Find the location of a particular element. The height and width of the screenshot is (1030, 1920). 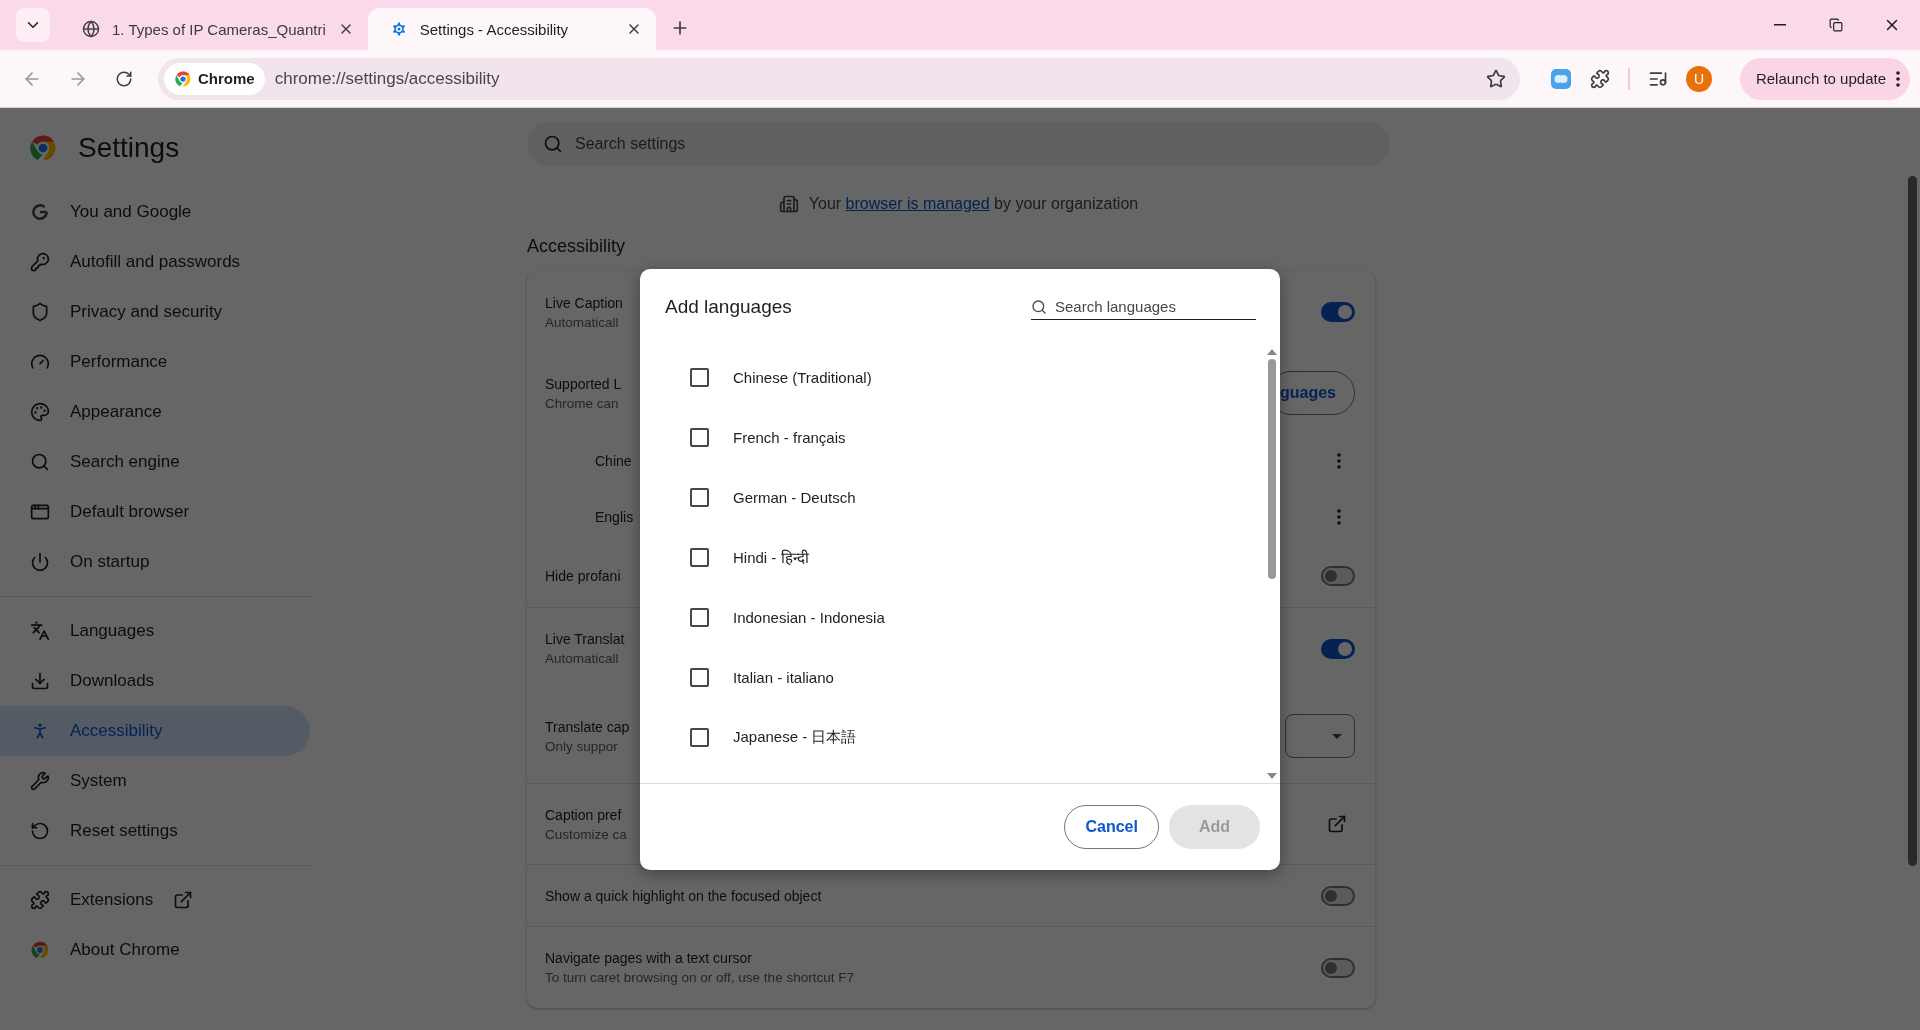

sidebar-item: System is located at coordinates (155, 781).